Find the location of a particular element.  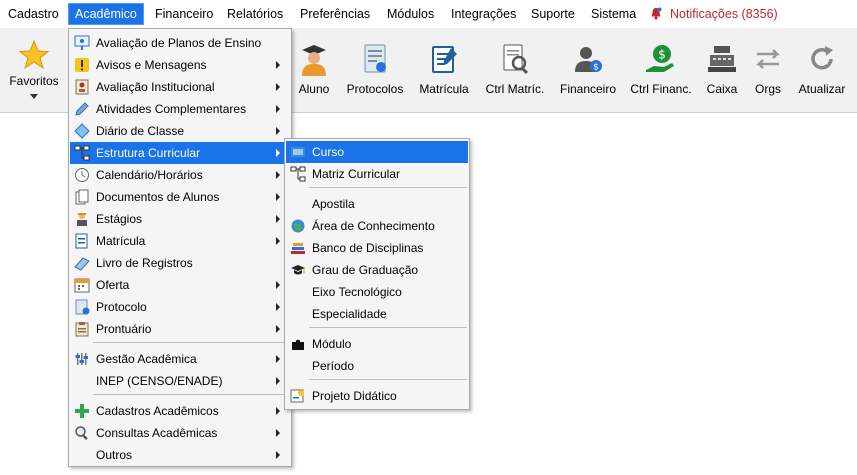

course-icon is located at coordinates (298, 152).